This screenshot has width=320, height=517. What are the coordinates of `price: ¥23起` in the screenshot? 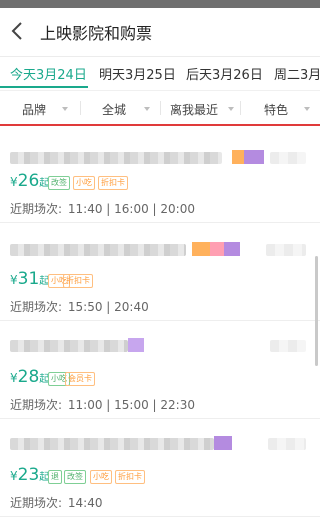 It's located at (29, 475).